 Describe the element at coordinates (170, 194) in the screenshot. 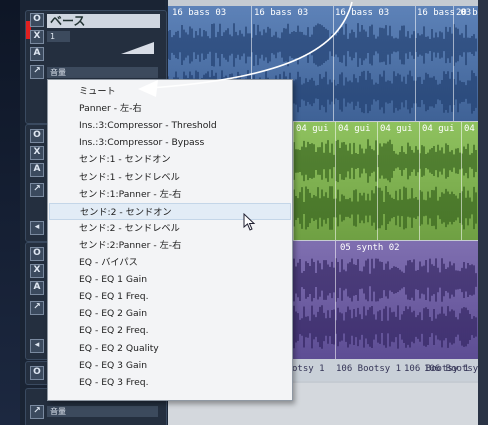

I see `menu-item: センド:1:Panner - 左-右` at that location.